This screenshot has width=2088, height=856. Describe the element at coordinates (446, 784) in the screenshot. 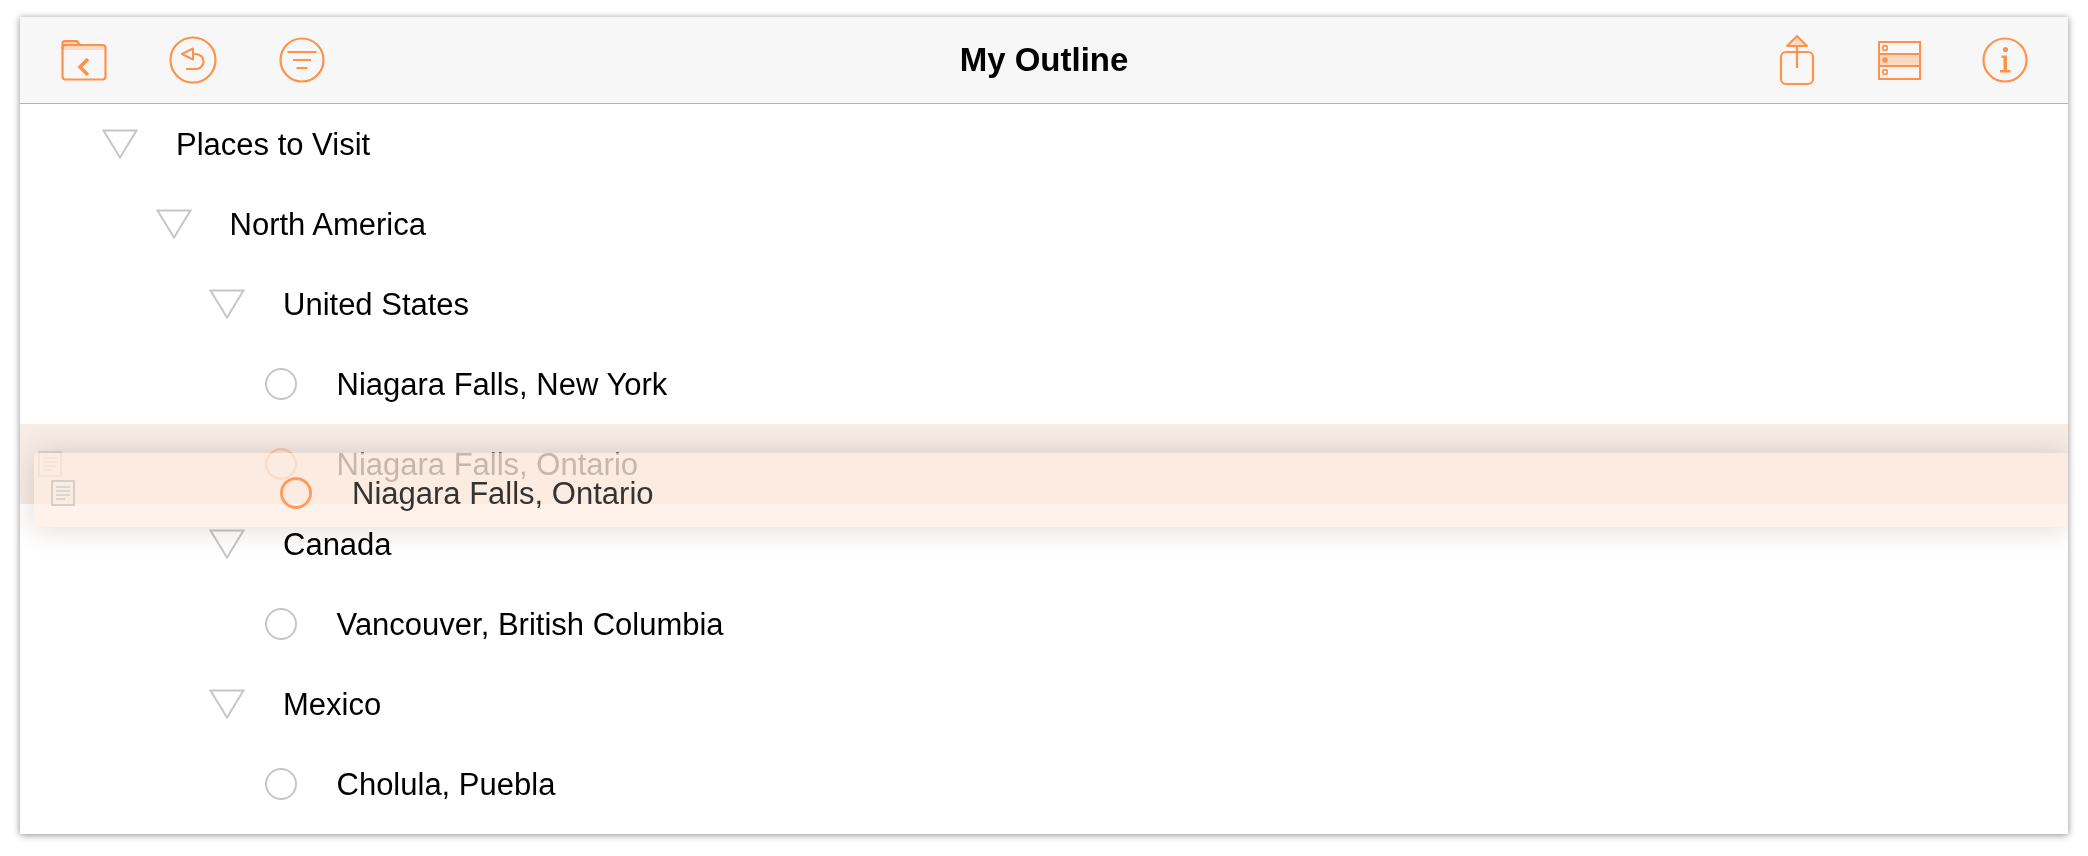

I see `outline-row-text: Cholula, Puebla` at that location.